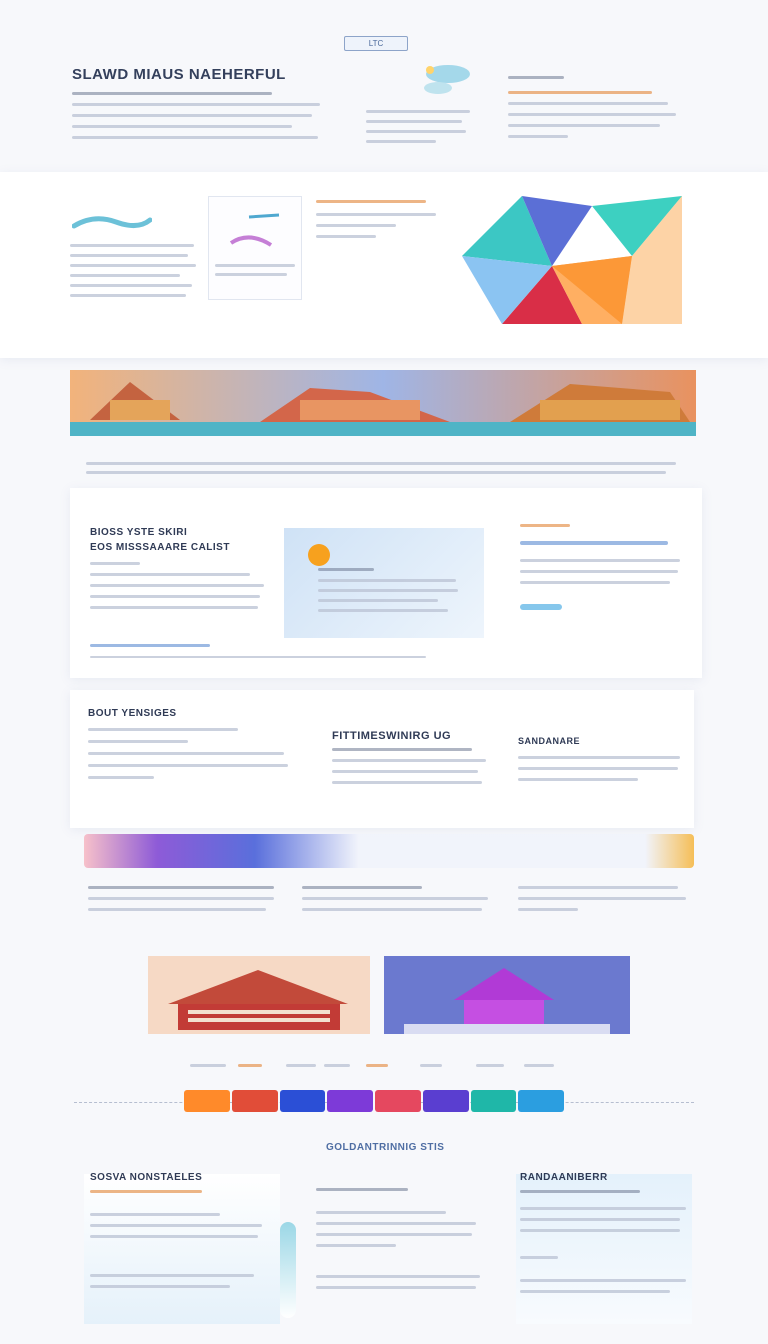 This screenshot has height=1344, width=768. Describe the element at coordinates (259, 995) in the screenshot. I see `temple-photo-left` at that location.